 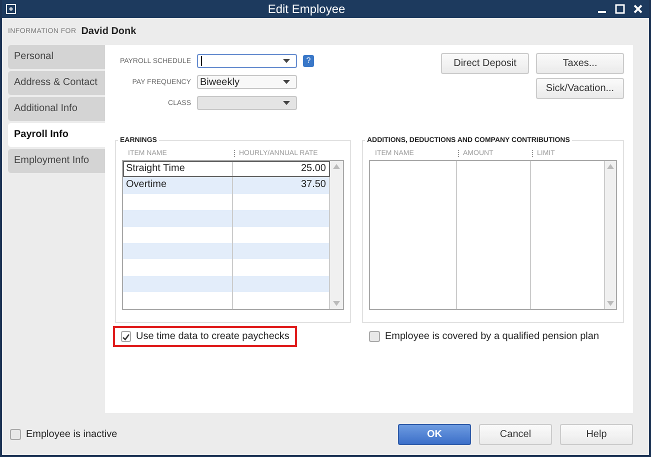 What do you see at coordinates (56, 135) in the screenshot?
I see `tab: Payroll Info` at bounding box center [56, 135].